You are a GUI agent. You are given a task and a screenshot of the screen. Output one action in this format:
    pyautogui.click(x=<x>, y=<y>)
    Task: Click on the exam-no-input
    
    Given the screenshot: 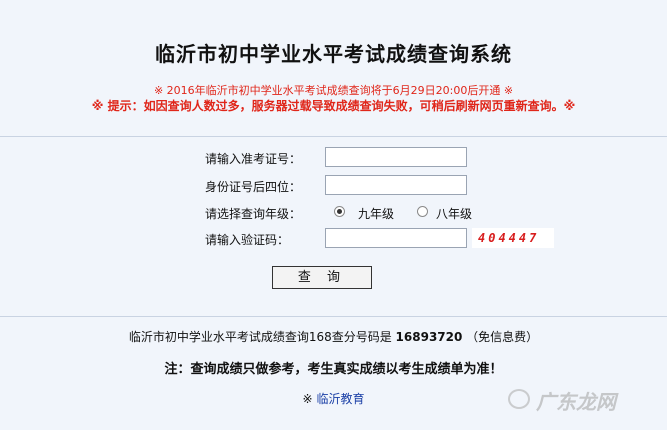 What is the action you would take?
    pyautogui.click(x=396, y=157)
    